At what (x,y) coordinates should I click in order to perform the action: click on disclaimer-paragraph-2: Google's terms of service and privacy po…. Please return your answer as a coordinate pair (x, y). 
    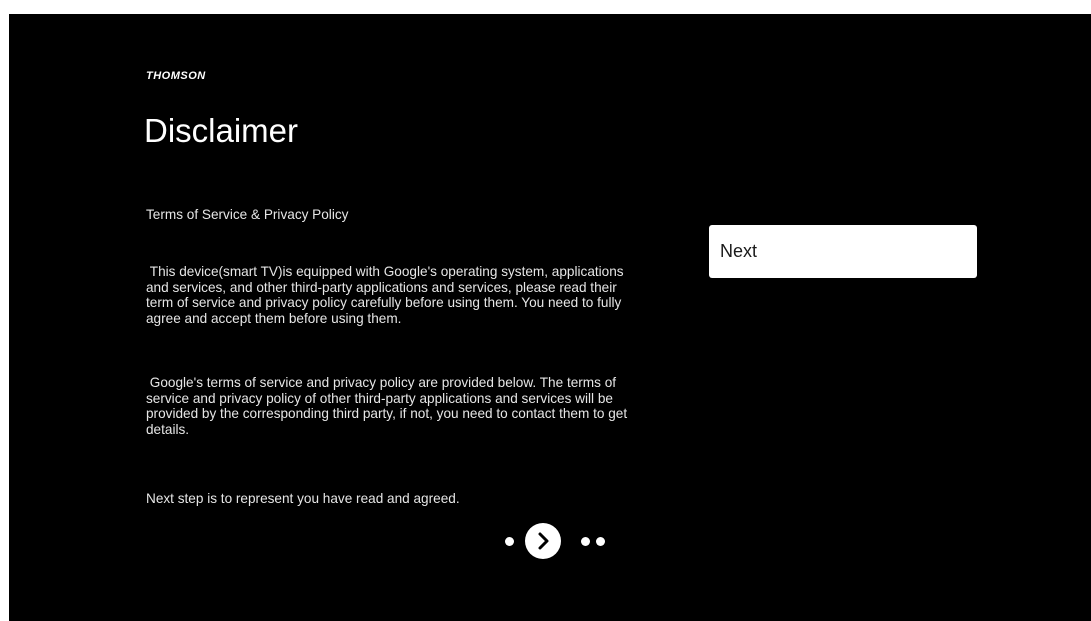
    Looking at the image, I should click on (387, 406).